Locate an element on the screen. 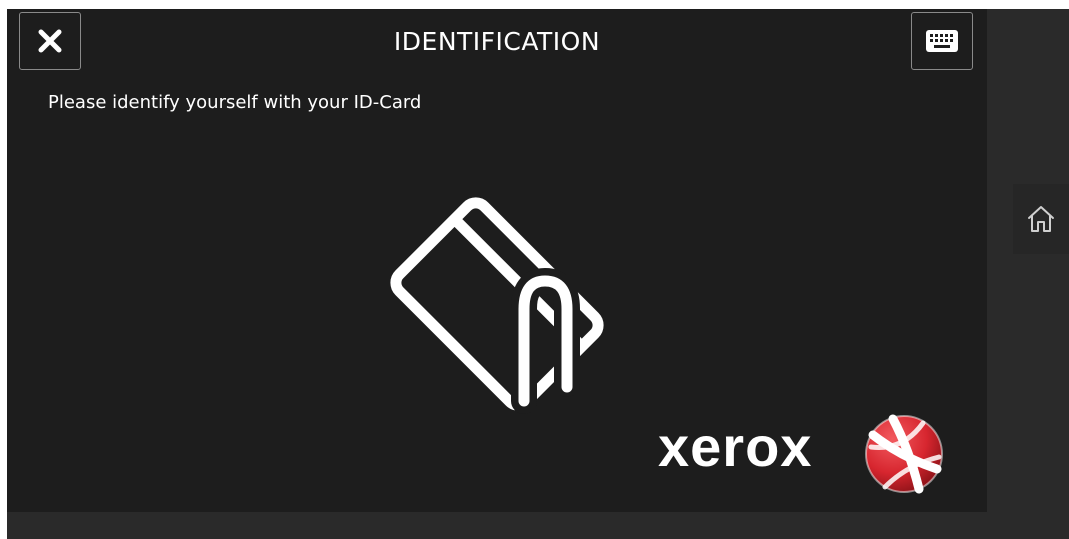 This screenshot has height=539, width=1069. brand-wordmark: xerox is located at coordinates (735, 446).